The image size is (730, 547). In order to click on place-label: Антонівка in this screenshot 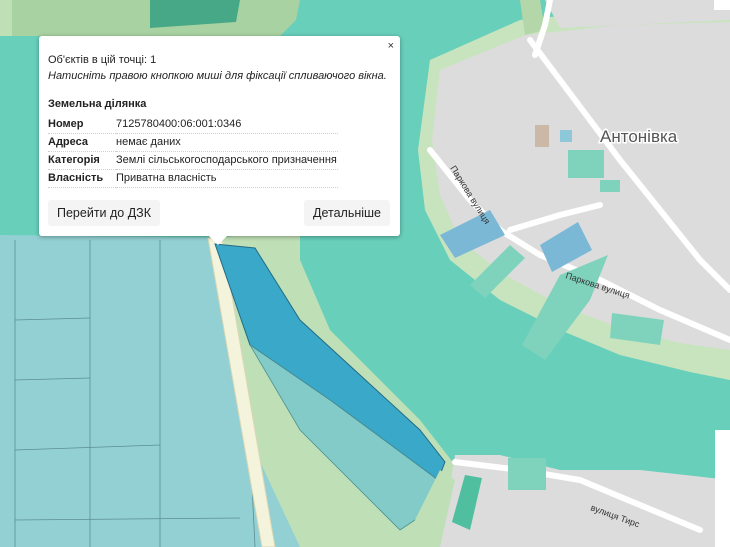, I will do `click(639, 136)`.